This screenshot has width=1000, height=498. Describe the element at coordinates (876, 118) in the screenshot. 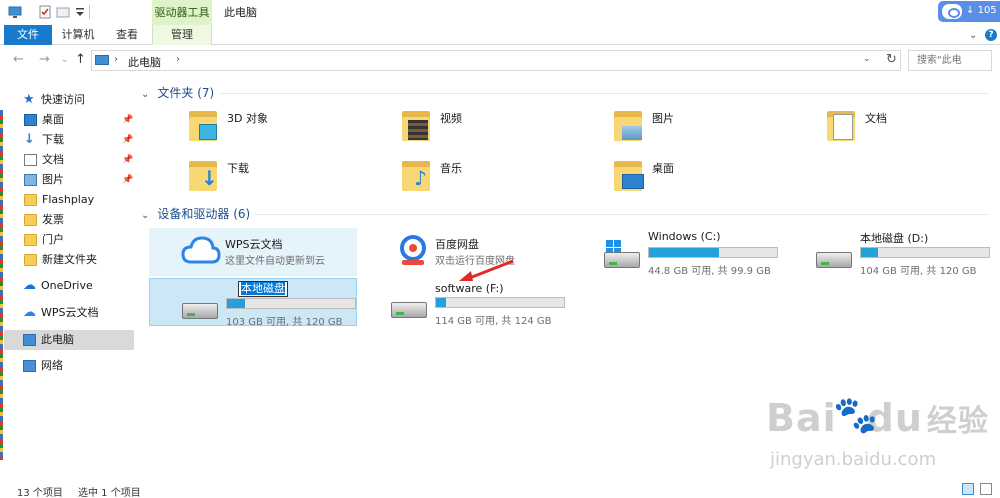

I see `folder-name: 文档` at that location.